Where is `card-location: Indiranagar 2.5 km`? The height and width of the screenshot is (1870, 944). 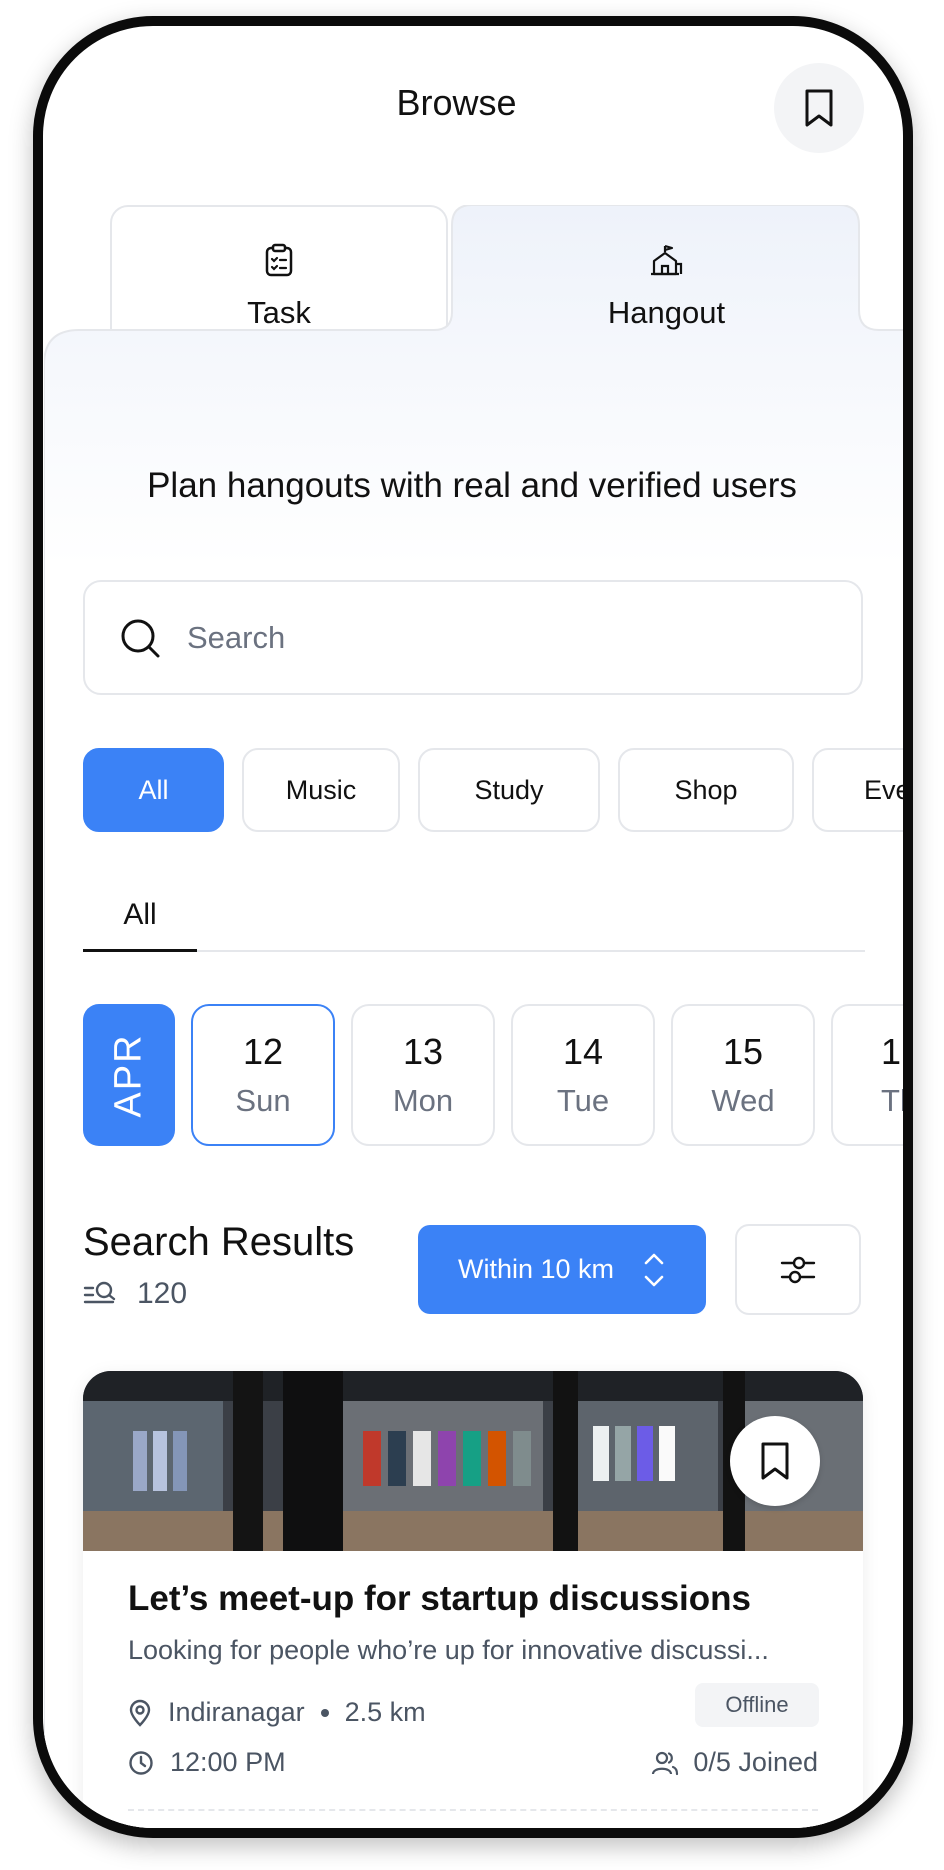
card-location: Indiranagar 2.5 km is located at coordinates (277, 1712).